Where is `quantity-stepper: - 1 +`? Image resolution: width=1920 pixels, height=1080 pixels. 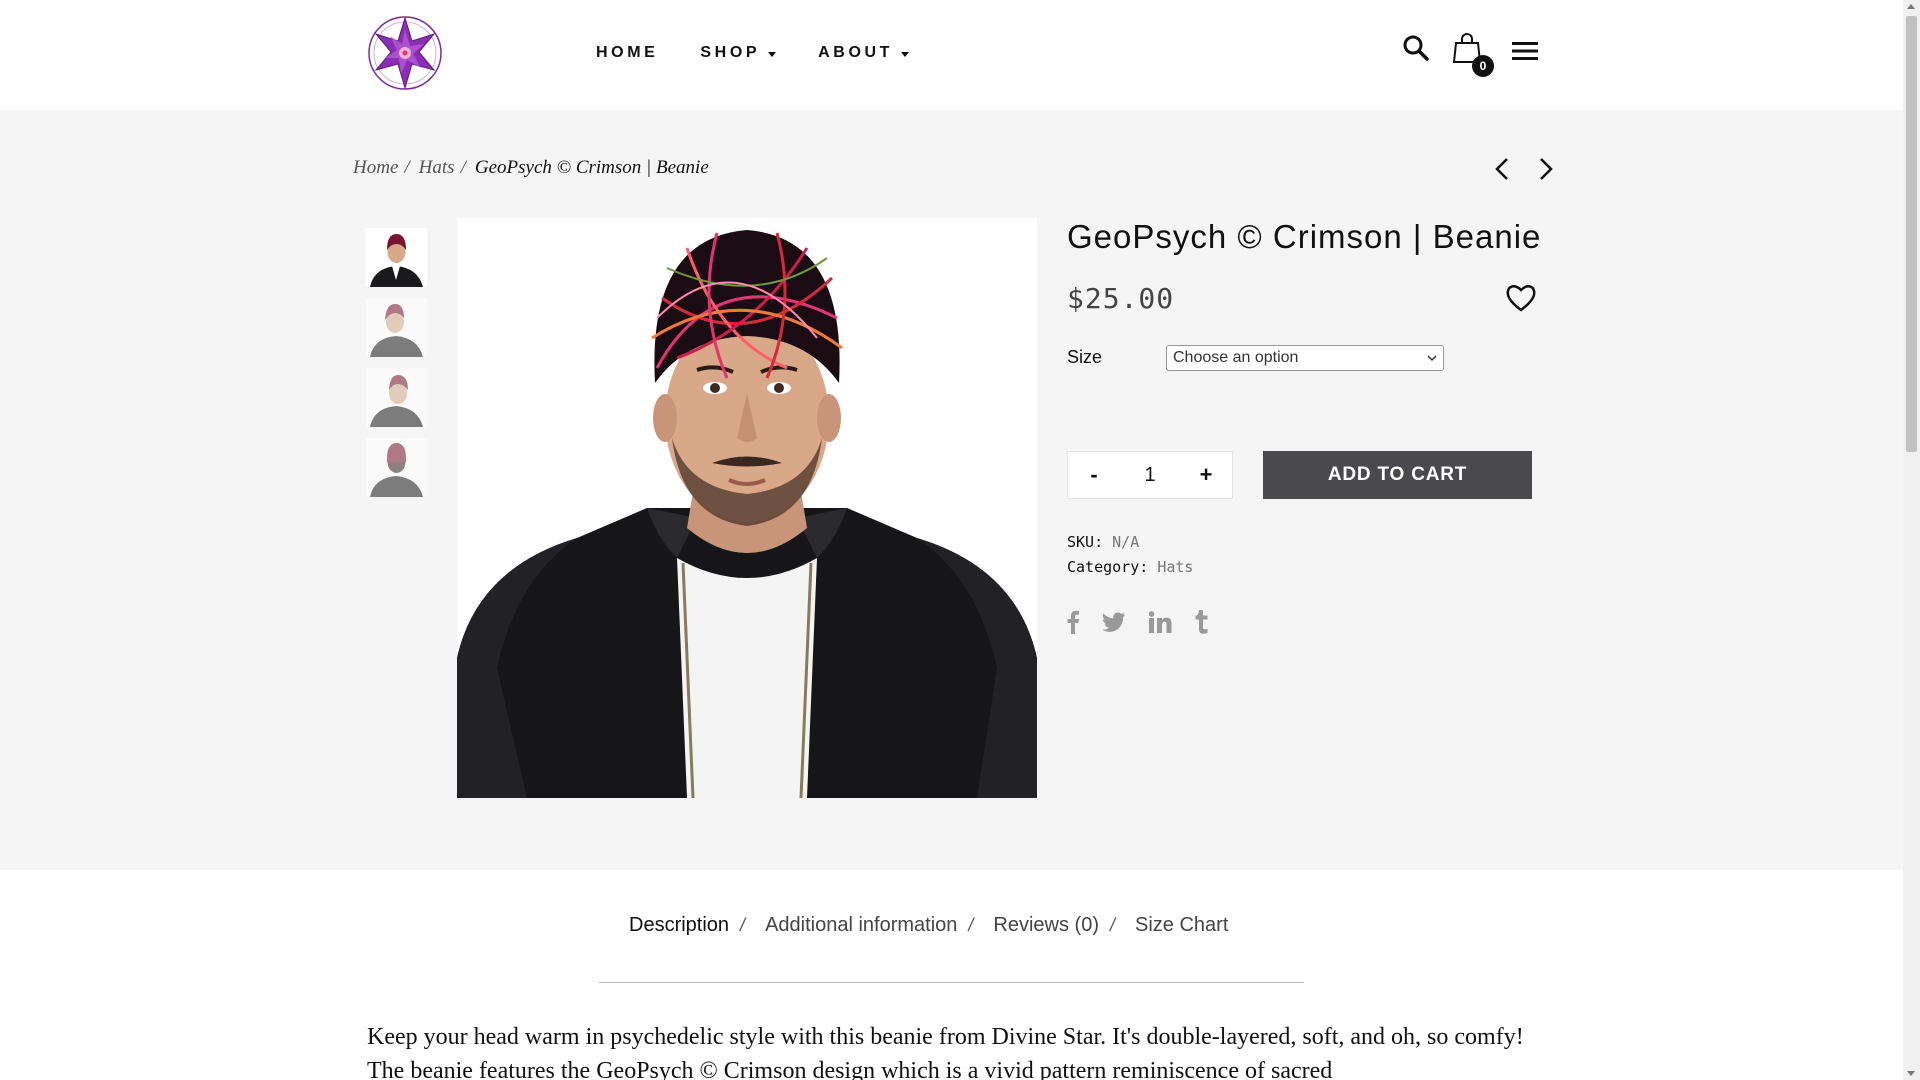
quantity-stepper: - 1 + is located at coordinates (1150, 475).